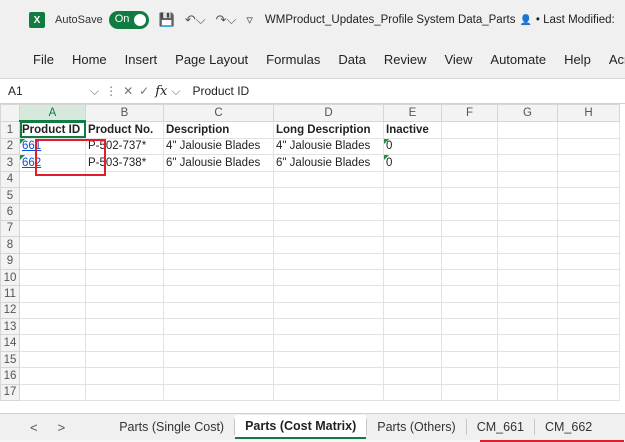 The image size is (625, 442). I want to click on cell: Product No., so click(124, 129).